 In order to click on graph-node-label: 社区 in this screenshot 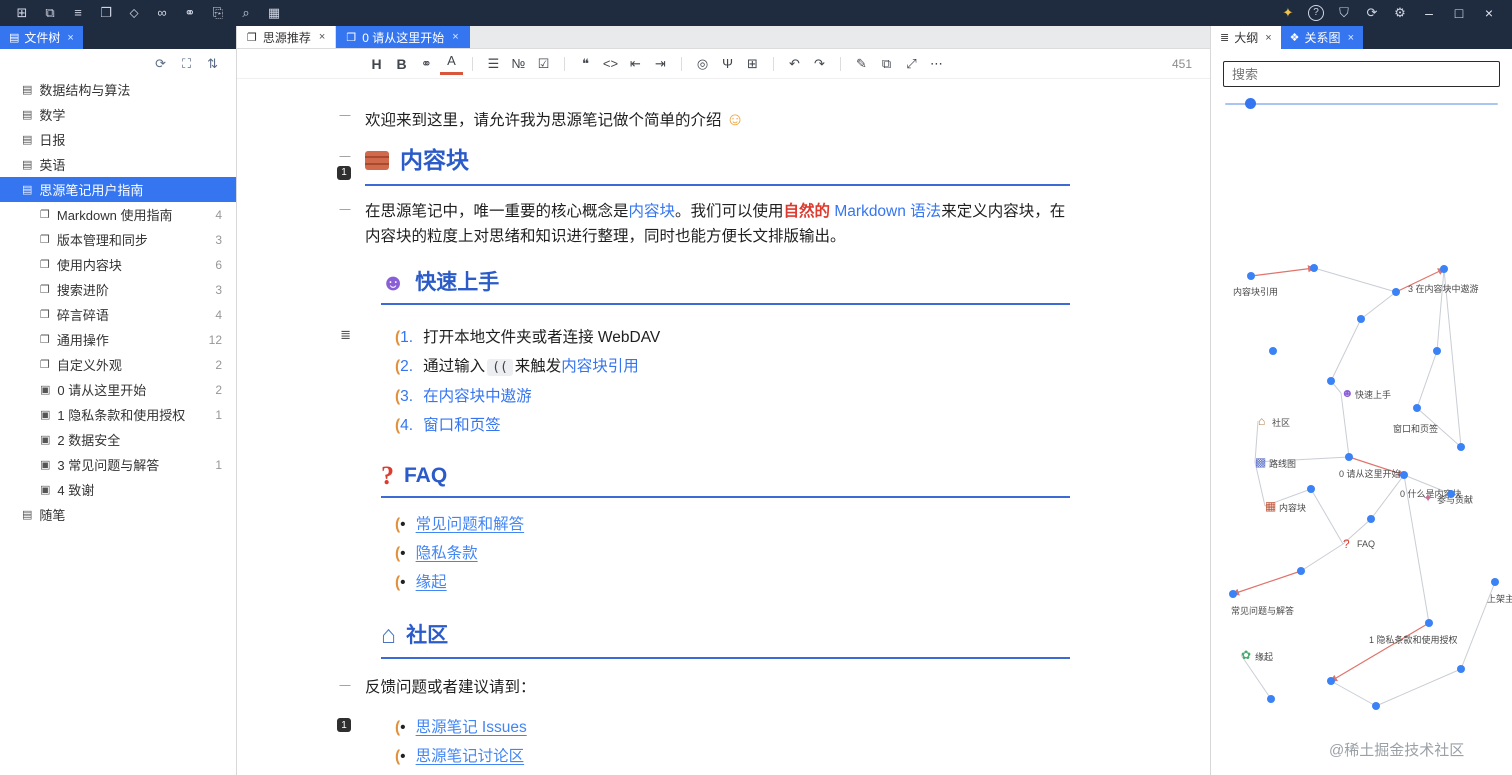, I will do `click(1281, 422)`.